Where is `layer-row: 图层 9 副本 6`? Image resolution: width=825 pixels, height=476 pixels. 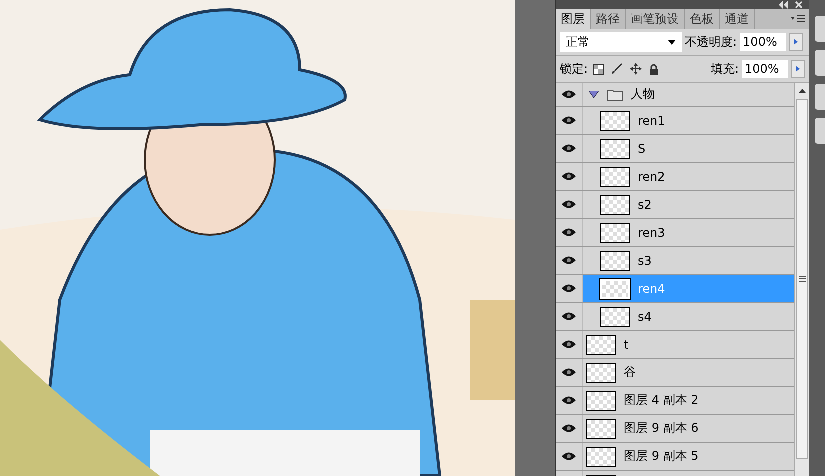
layer-row: 图层 9 副本 6 is located at coordinates (688, 428).